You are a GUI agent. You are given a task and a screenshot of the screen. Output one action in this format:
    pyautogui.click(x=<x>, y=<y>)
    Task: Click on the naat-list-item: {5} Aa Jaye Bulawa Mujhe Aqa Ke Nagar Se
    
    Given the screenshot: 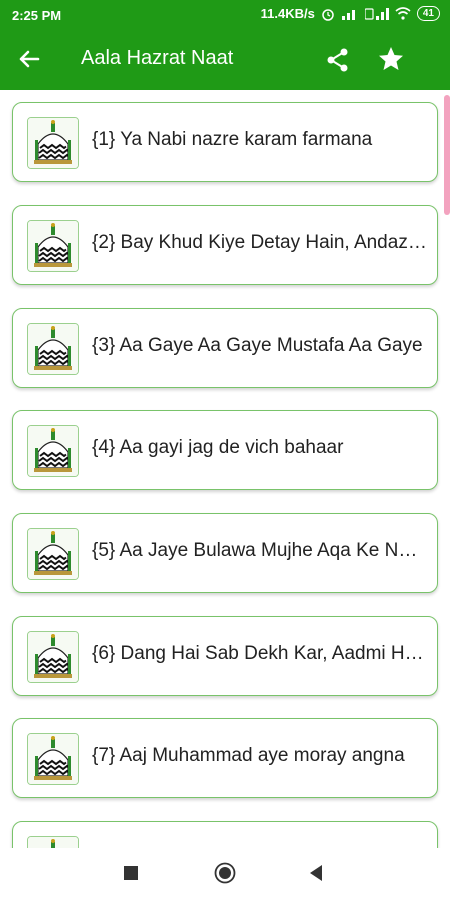 What is the action you would take?
    pyautogui.click(x=225, y=553)
    